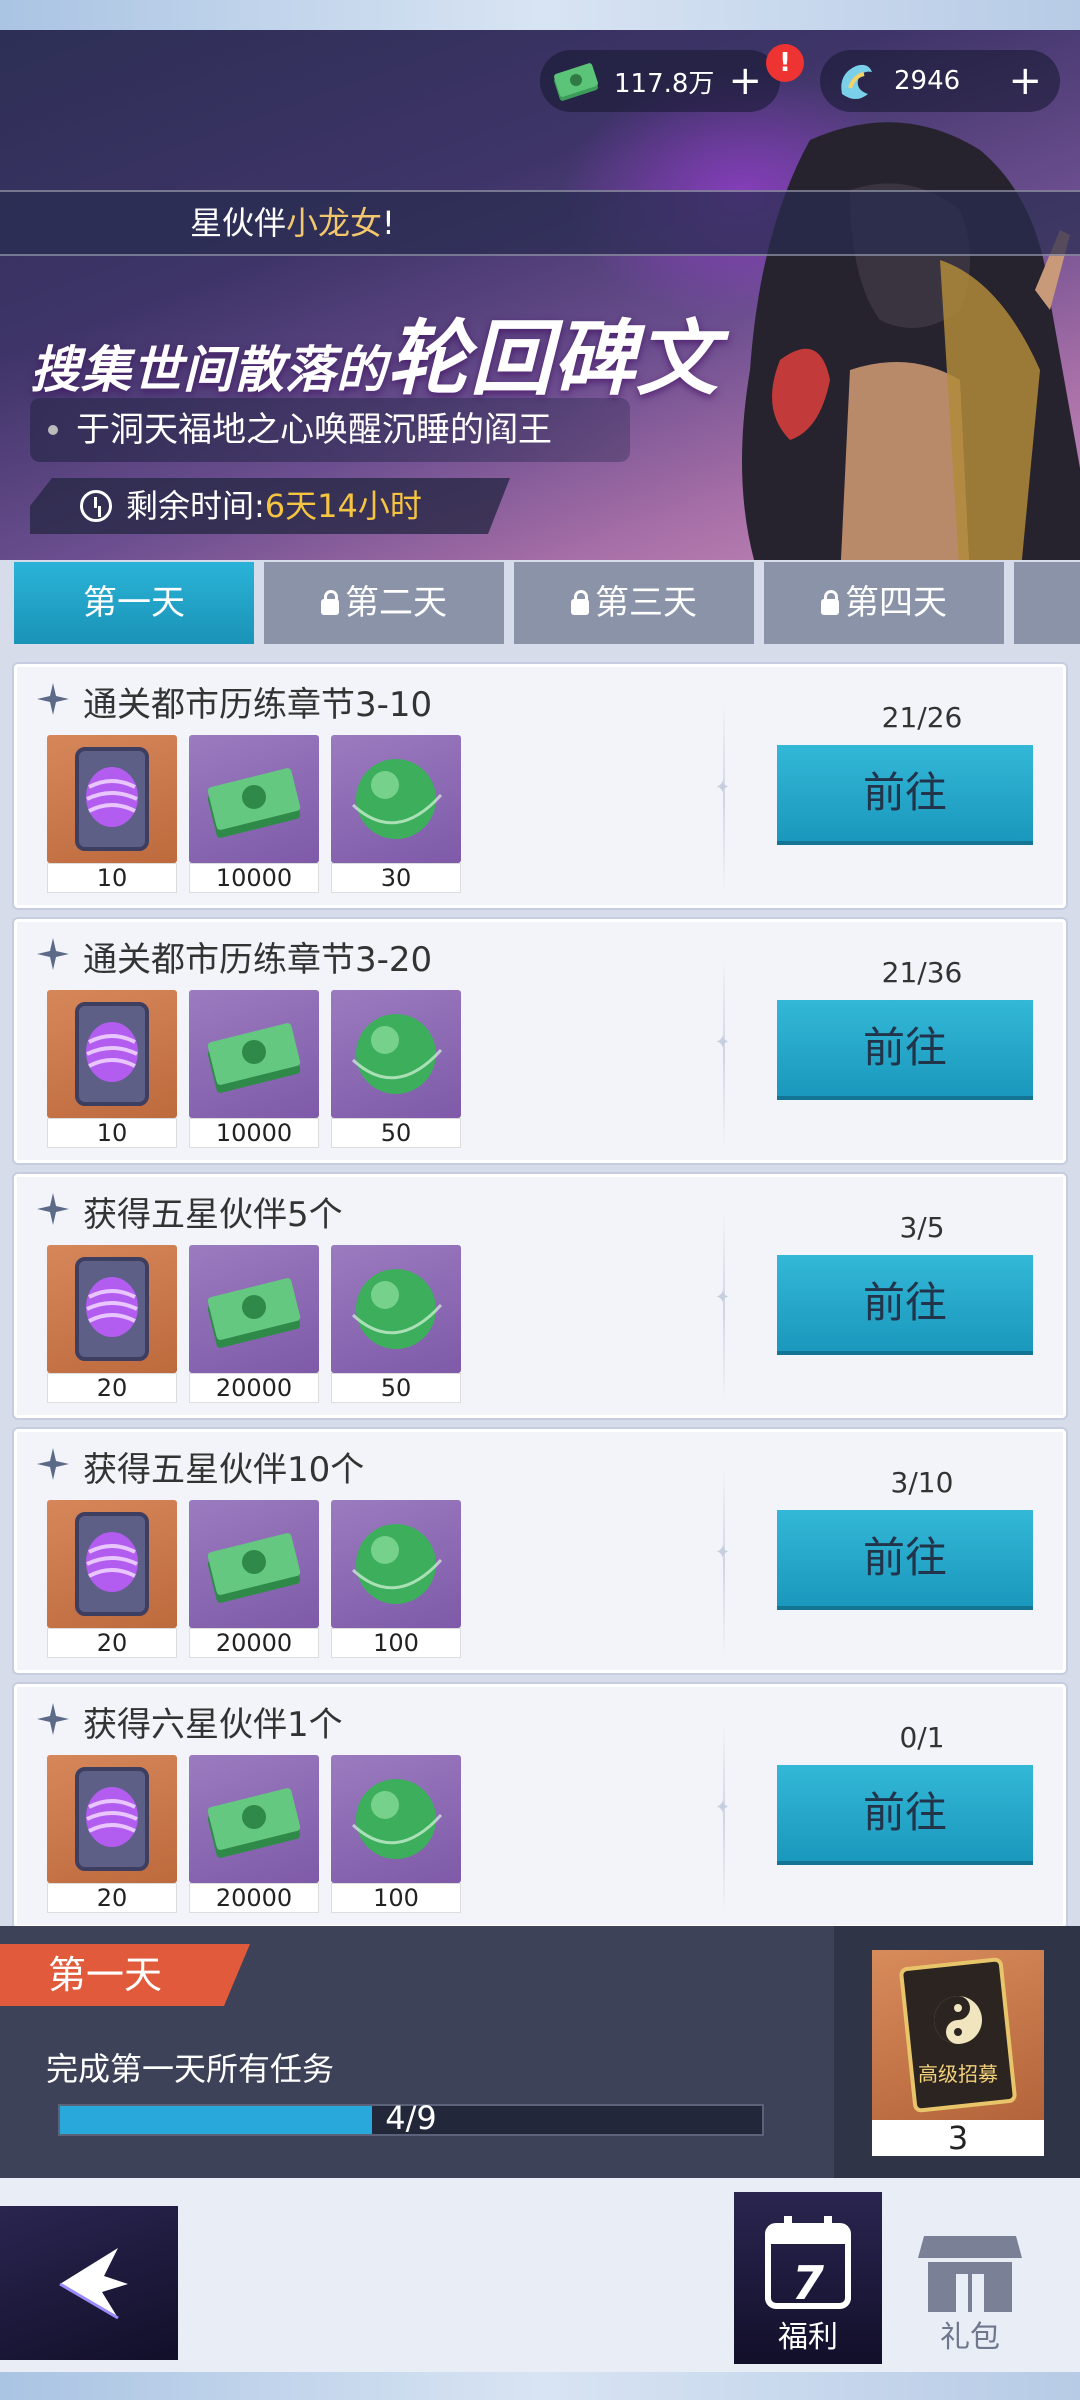 The image size is (1080, 2400). Describe the element at coordinates (540, 223) in the screenshot. I see `announcement-marquee: 星伙伴小龙女!` at that location.